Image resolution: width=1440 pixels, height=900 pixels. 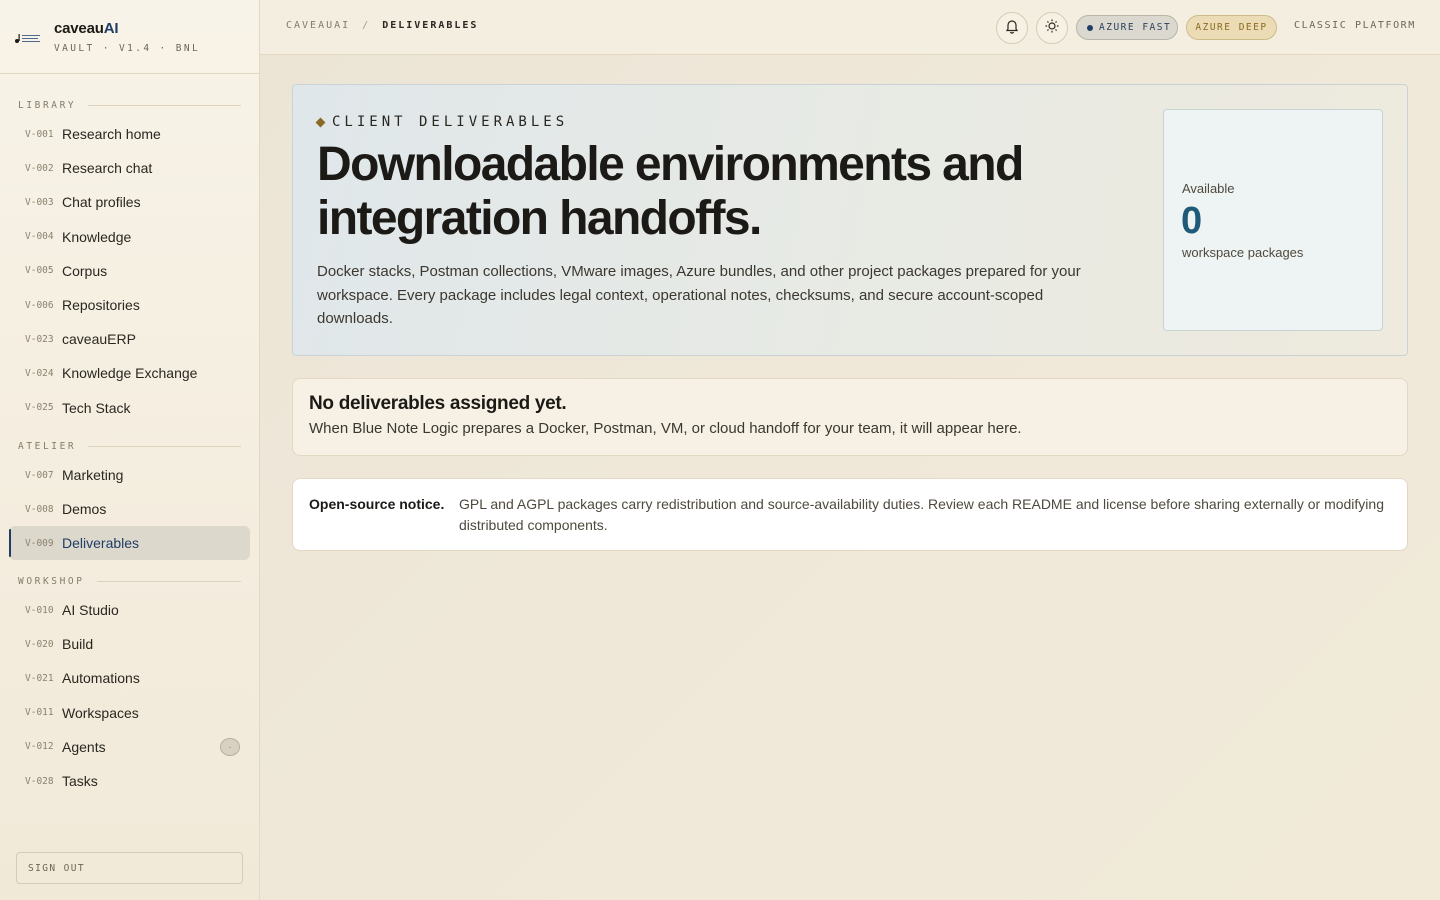 I want to click on sidebar-item-corpus: V-005 Corpus, so click(x=129, y=271).